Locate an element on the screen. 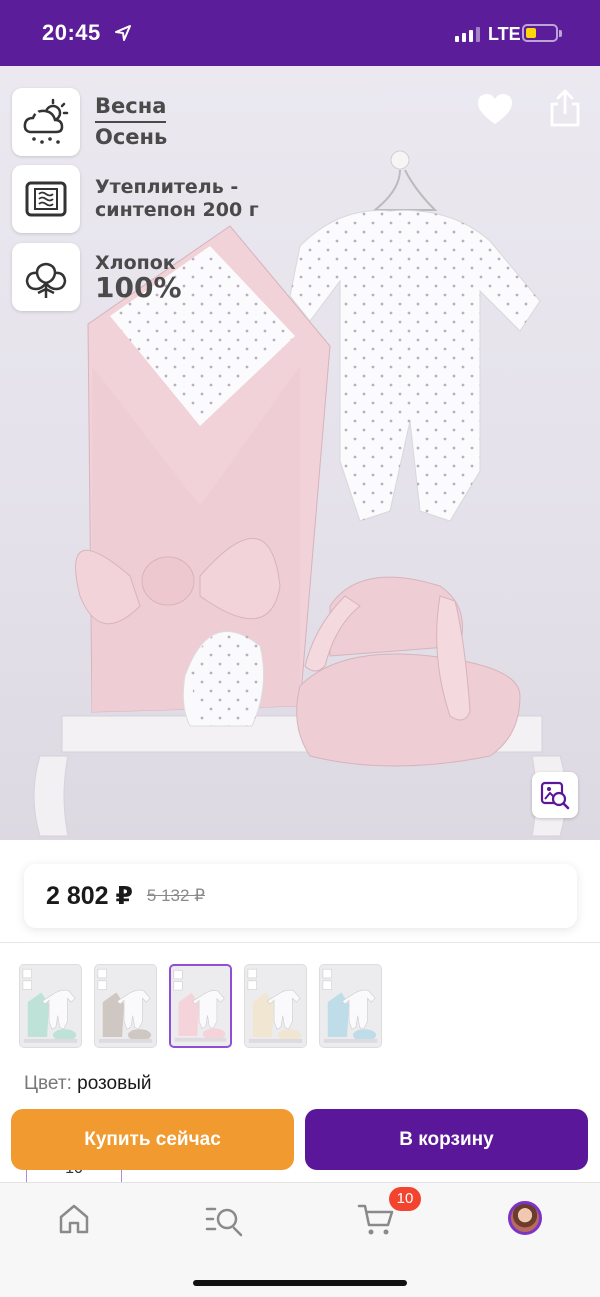 The width and height of the screenshot is (600, 1297). battery-icon is located at coordinates (542, 33).